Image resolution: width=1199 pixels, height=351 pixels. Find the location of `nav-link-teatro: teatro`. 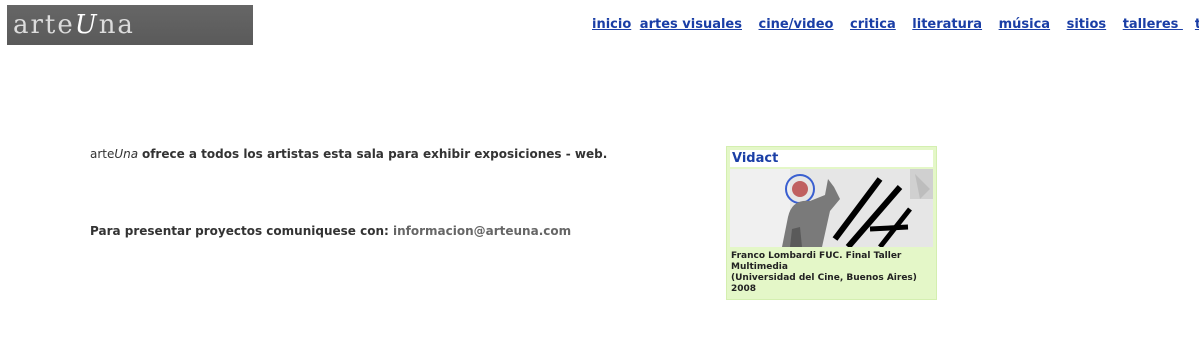

nav-link-teatro: teatro is located at coordinates (1197, 24).